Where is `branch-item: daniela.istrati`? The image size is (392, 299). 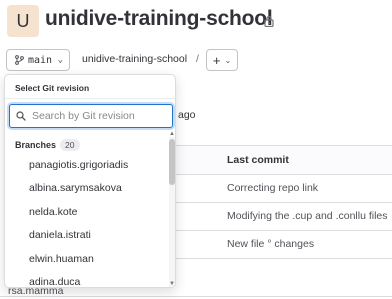 branch-item: daniela.istrati is located at coordinates (86, 236).